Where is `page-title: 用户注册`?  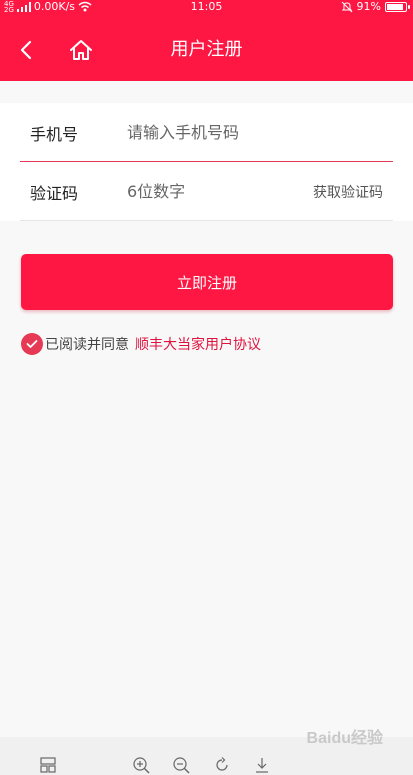 page-title: 用户注册 is located at coordinates (206, 49).